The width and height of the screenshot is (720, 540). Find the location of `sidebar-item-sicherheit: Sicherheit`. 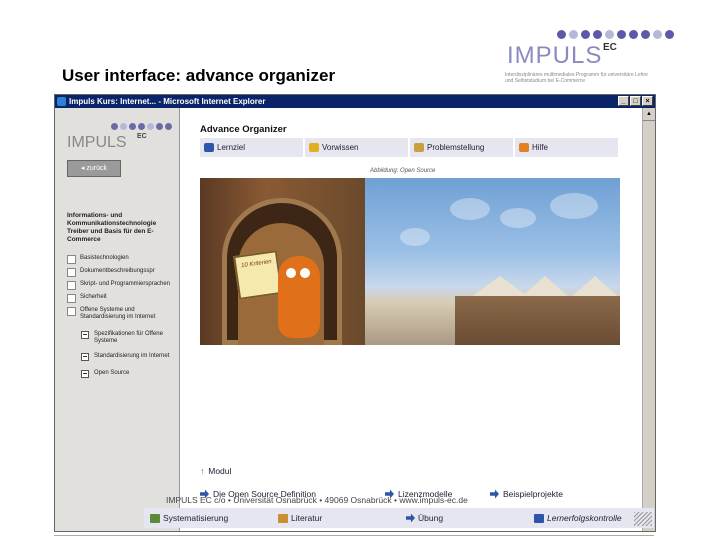

sidebar-item-sicherheit: Sicherheit is located at coordinates (122, 298).